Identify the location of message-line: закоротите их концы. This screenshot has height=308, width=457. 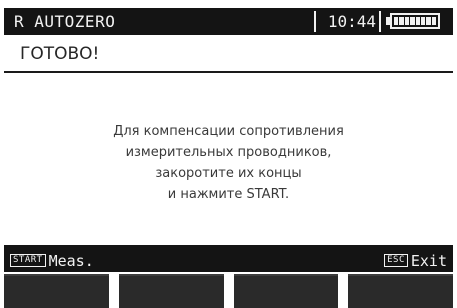
(228, 173).